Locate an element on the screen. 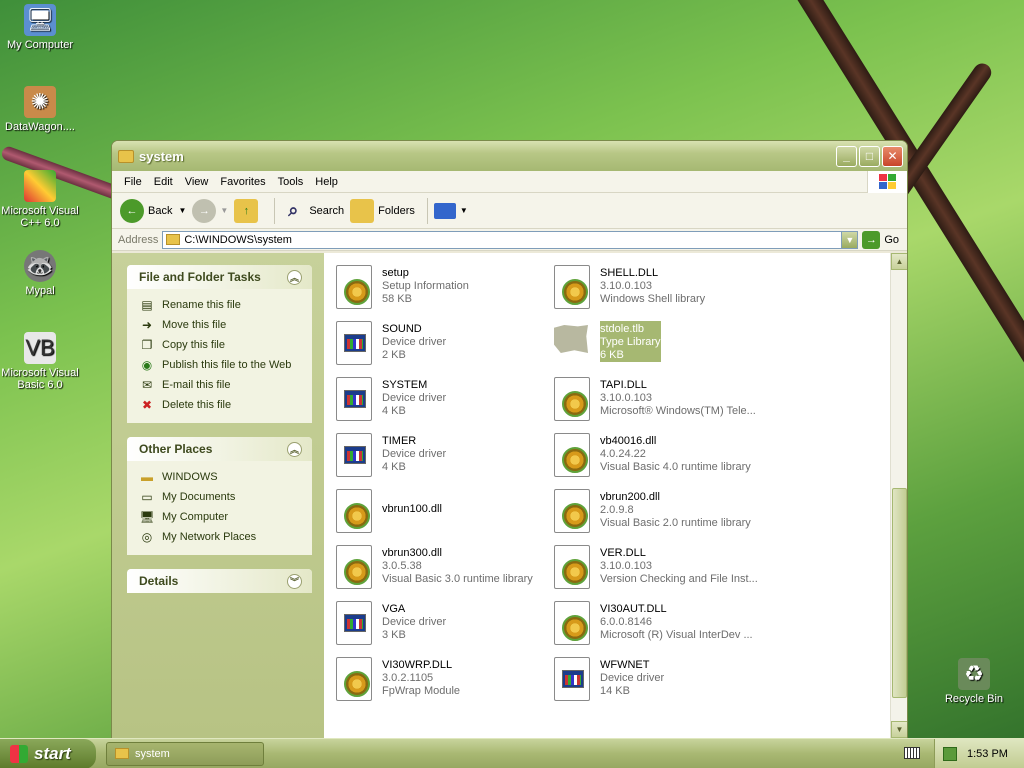 The height and width of the screenshot is (768, 1024). menu-file: File is located at coordinates (133, 182).